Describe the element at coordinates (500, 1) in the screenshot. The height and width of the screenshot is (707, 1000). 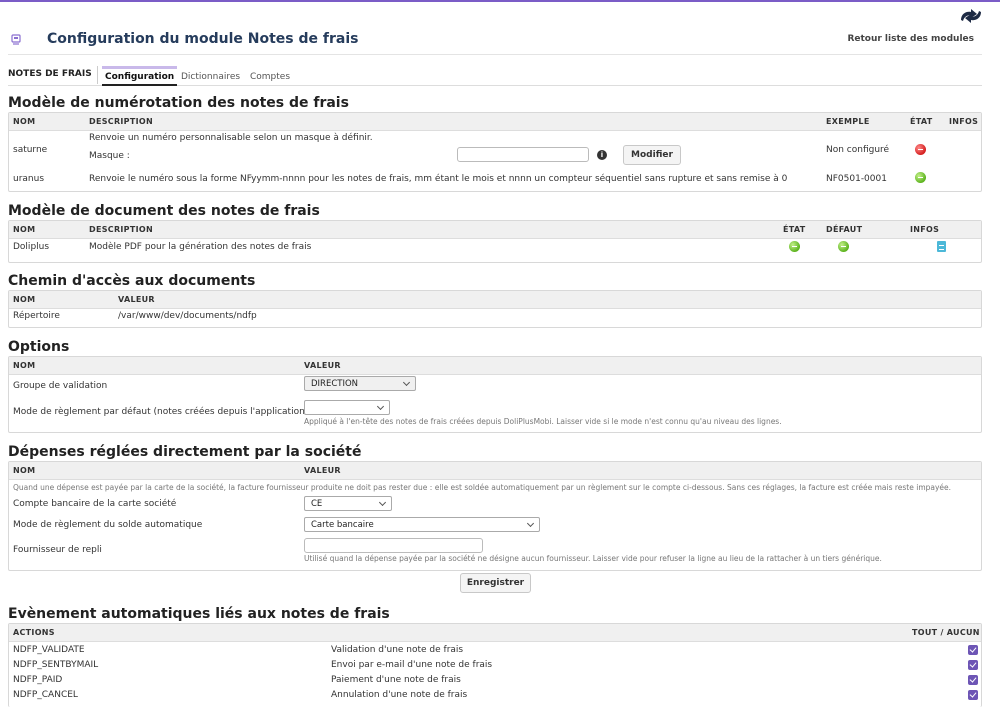
I see `top-accent-bar` at that location.